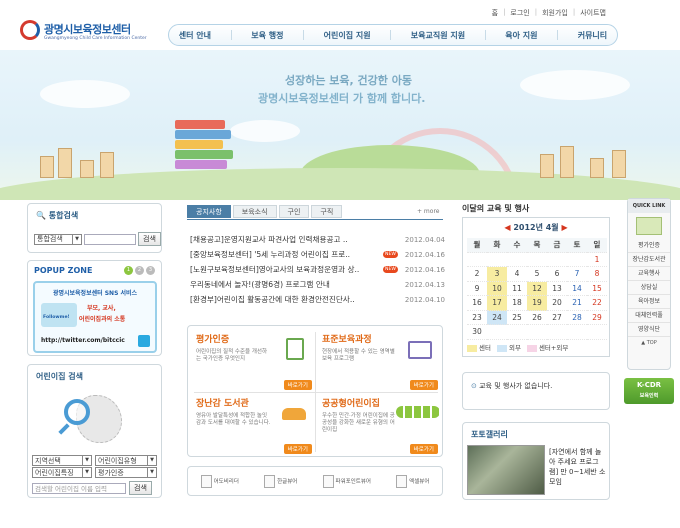 The width and height of the screenshot is (680, 528). What do you see at coordinates (149, 239) in the screenshot?
I see `search-button: 검색` at bounding box center [149, 239].